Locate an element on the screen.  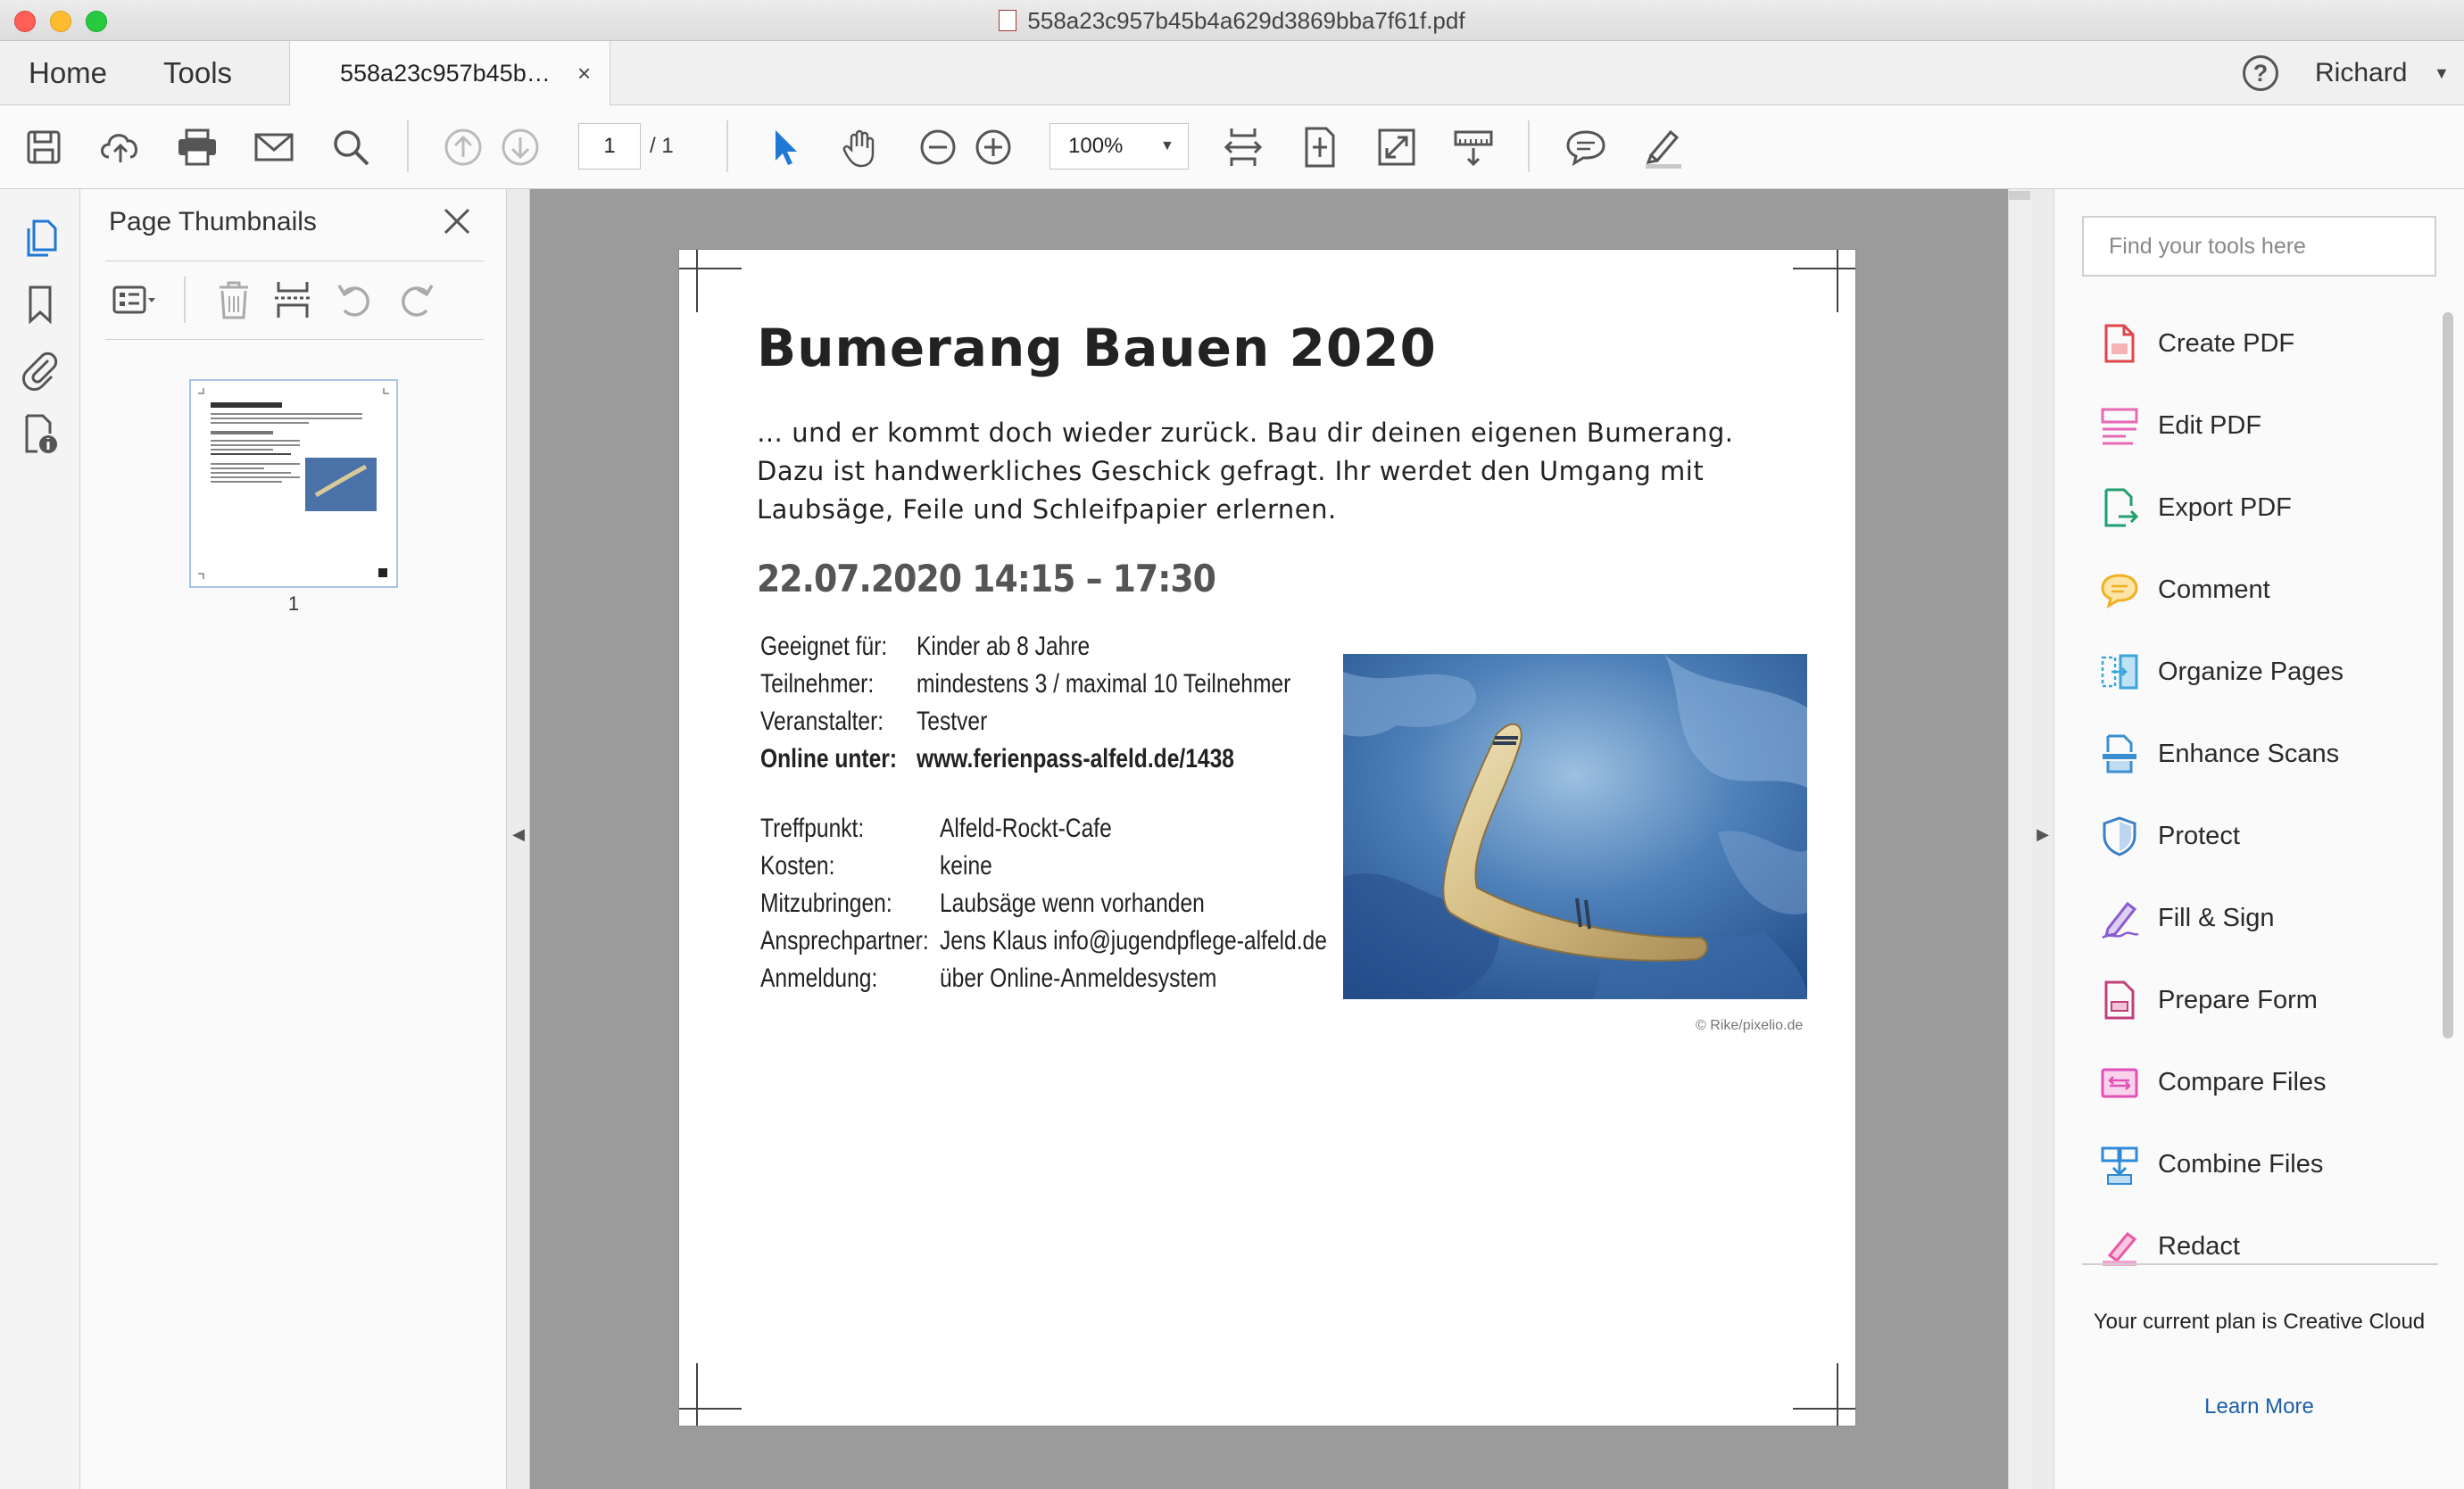
rotate-cw-icon is located at coordinates (416, 300).